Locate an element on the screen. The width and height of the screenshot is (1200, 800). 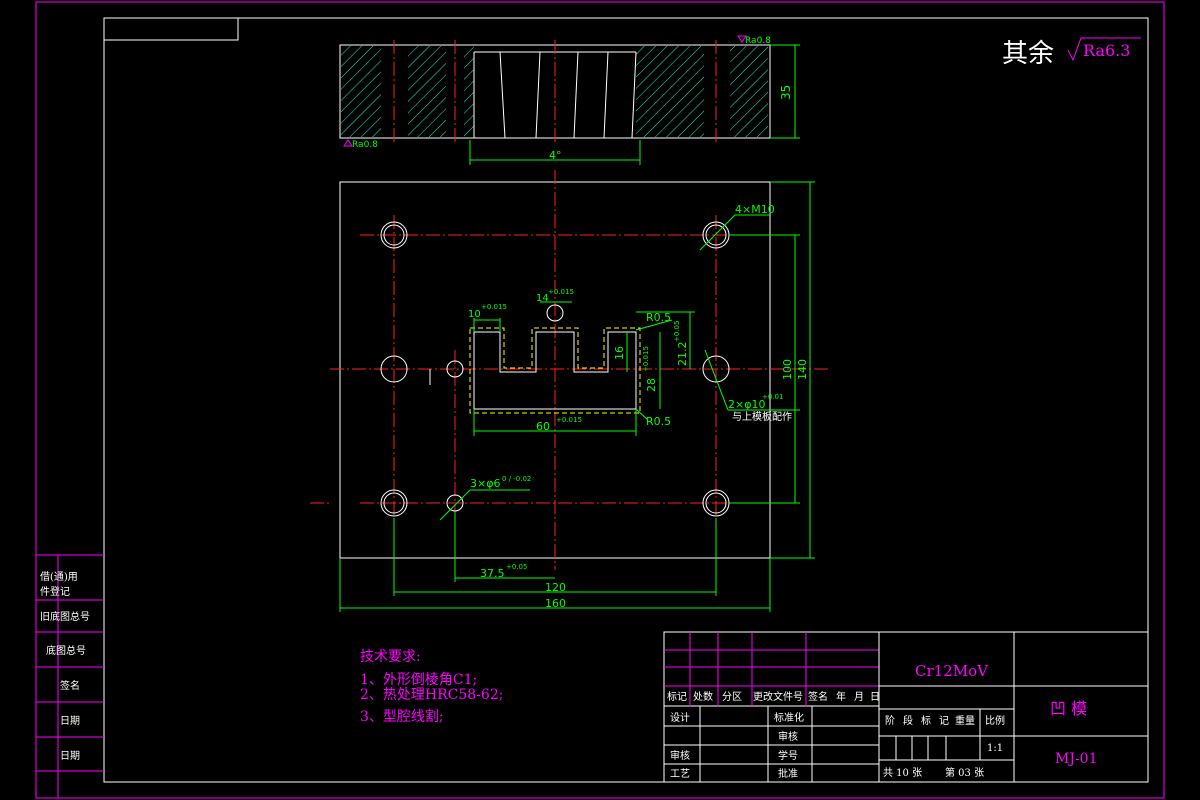
dim-160: 160 is located at coordinates (555, 603).